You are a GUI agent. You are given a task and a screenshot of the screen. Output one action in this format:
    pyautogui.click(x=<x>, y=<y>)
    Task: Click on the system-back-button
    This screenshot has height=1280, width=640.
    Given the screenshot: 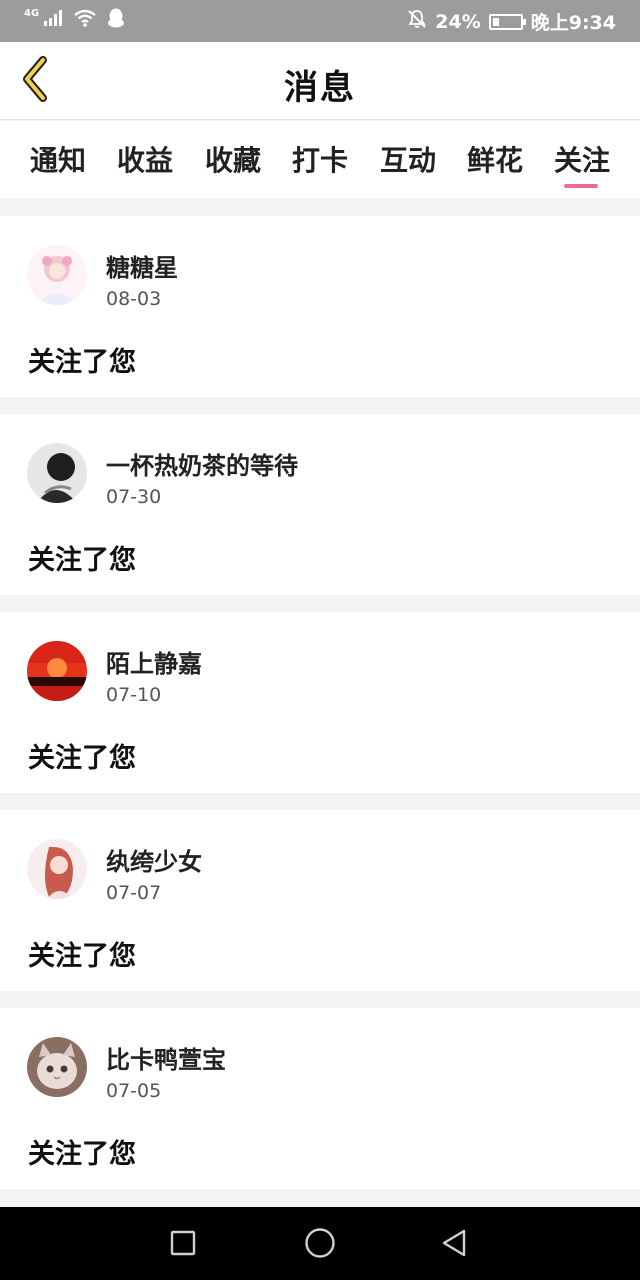 What is the action you would take?
    pyautogui.click(x=454, y=1245)
    